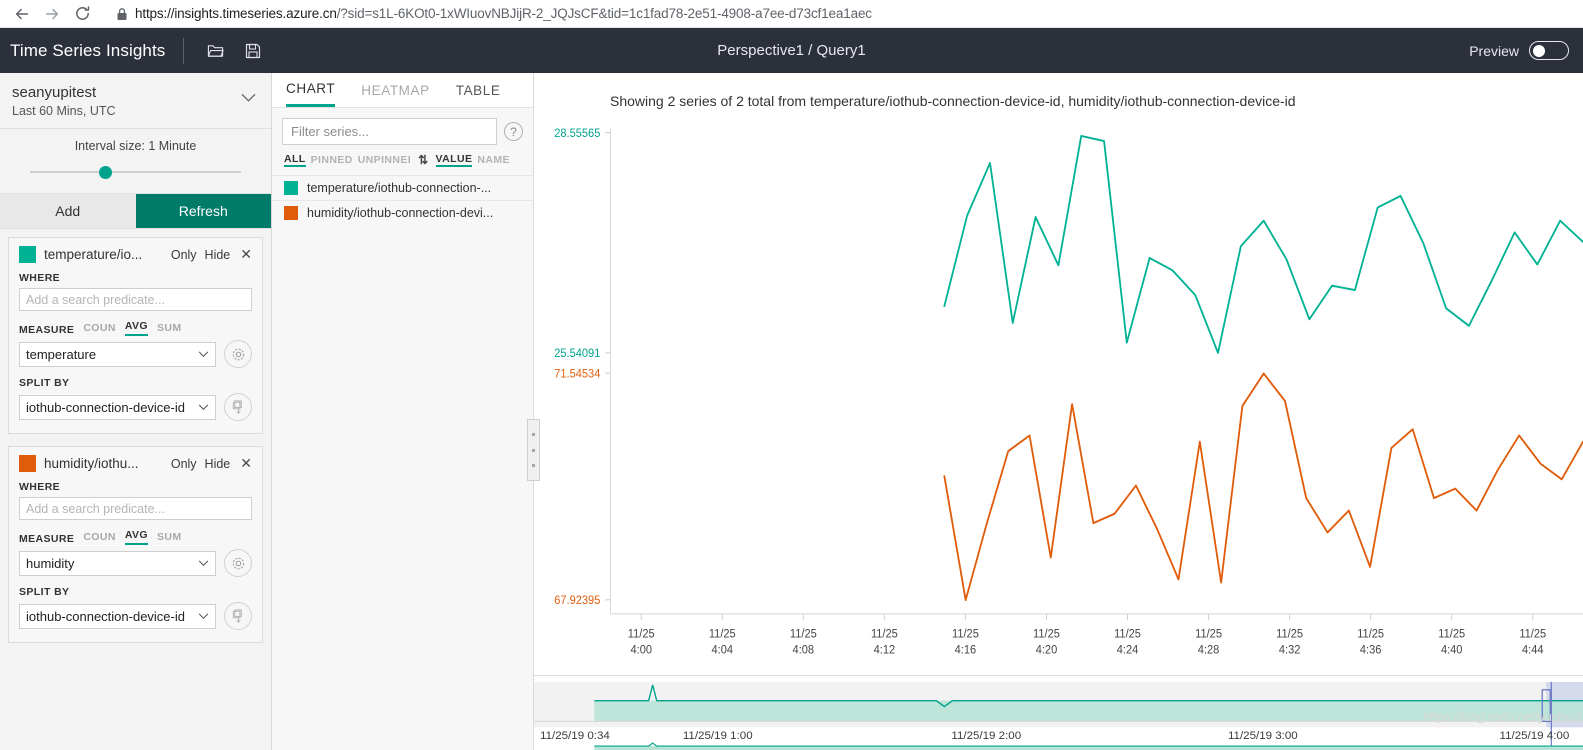 The width and height of the screenshot is (1583, 750). I want to click on split-by-label: SPLIT BY, so click(44, 592).